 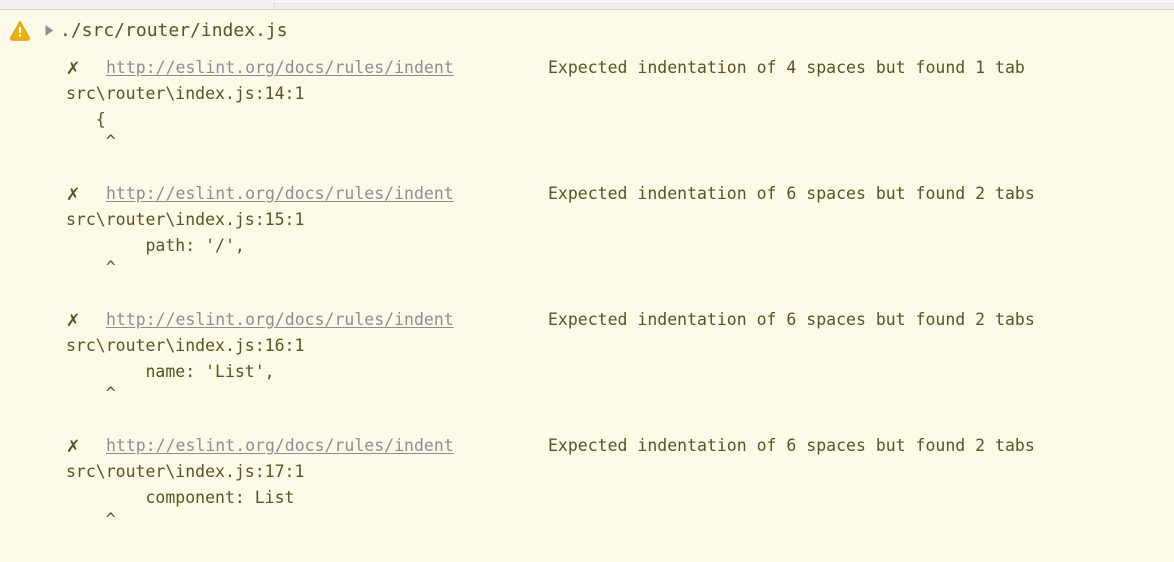 What do you see at coordinates (185, 219) in the screenshot?
I see `problem-location: src\router\index.js:15:1` at bounding box center [185, 219].